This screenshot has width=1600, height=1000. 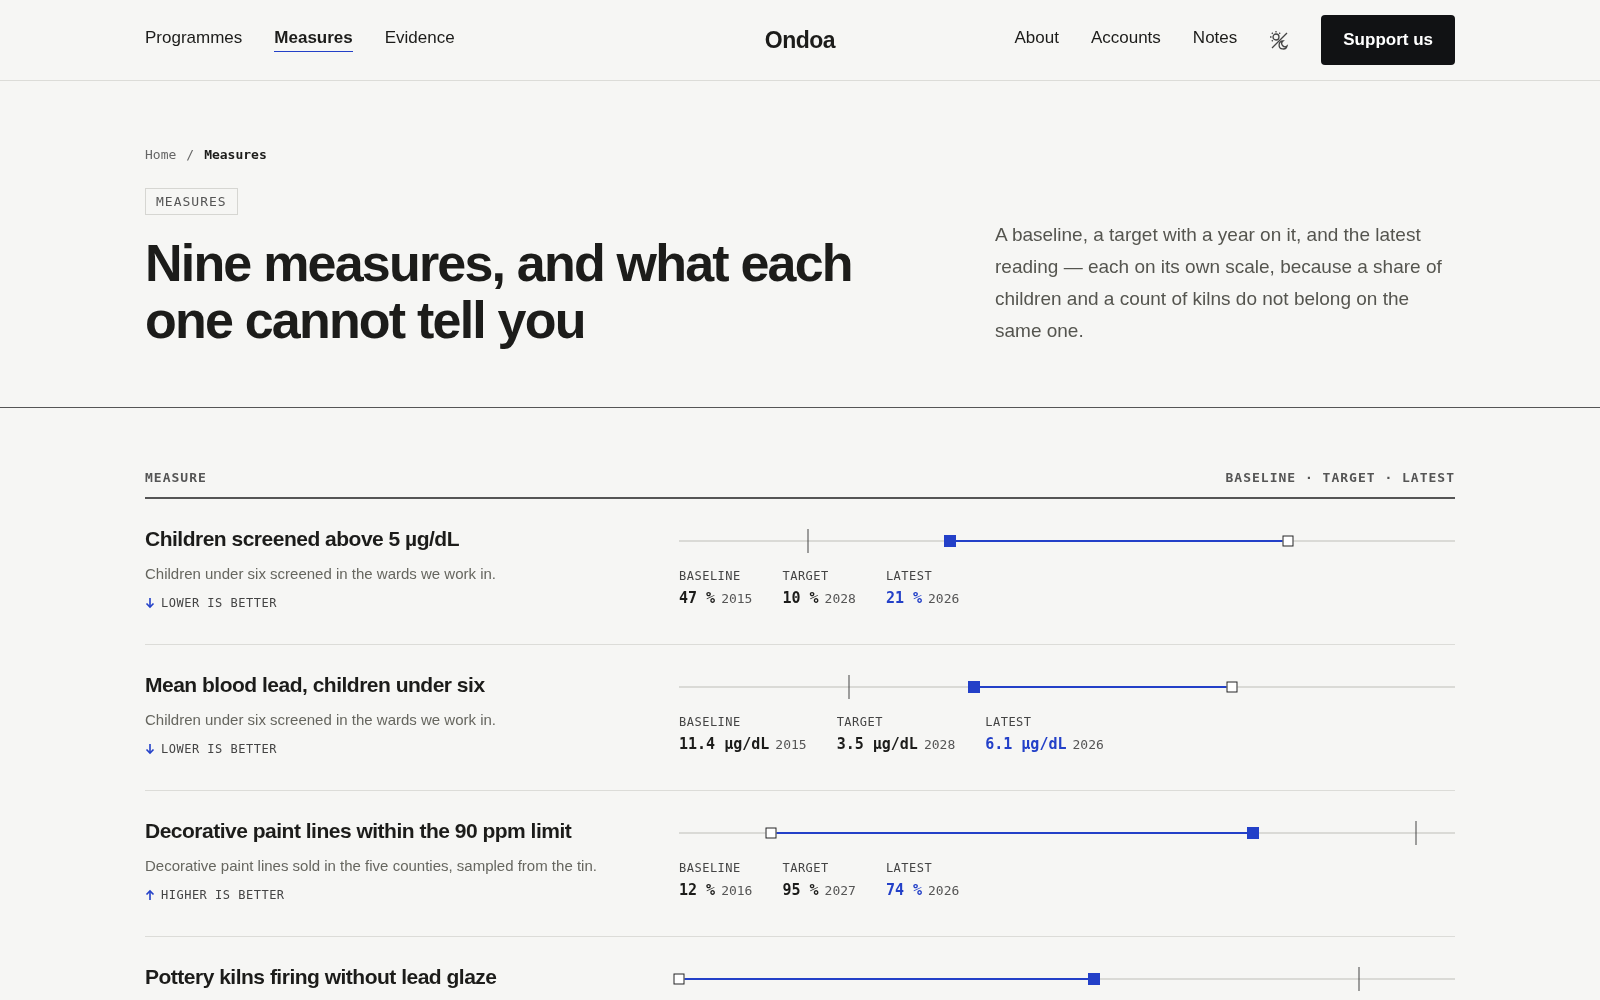 I want to click on stat-year: 2027, so click(x=840, y=890).